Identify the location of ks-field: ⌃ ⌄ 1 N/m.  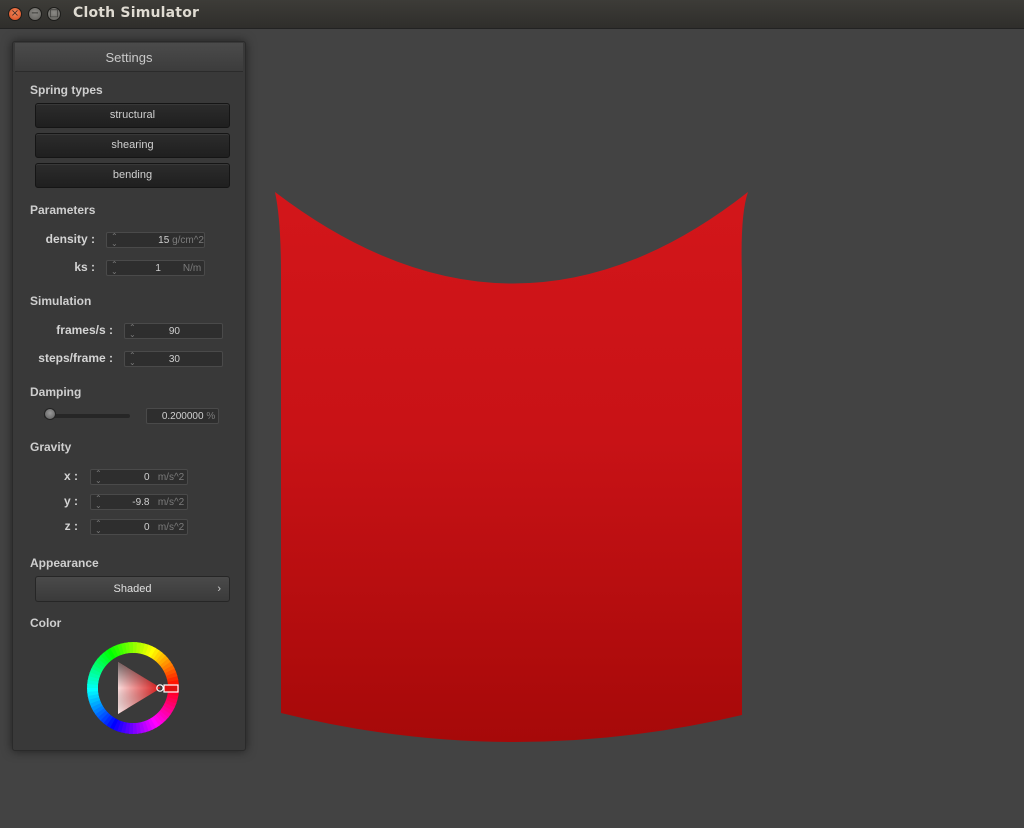
(155, 268).